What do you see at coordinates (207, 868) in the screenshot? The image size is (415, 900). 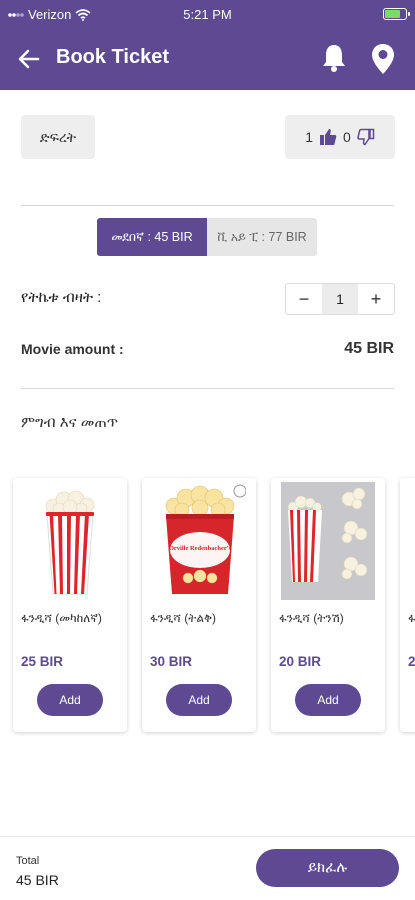 I see `checkout-footer: Total 45 BIR ይክፈሉ` at bounding box center [207, 868].